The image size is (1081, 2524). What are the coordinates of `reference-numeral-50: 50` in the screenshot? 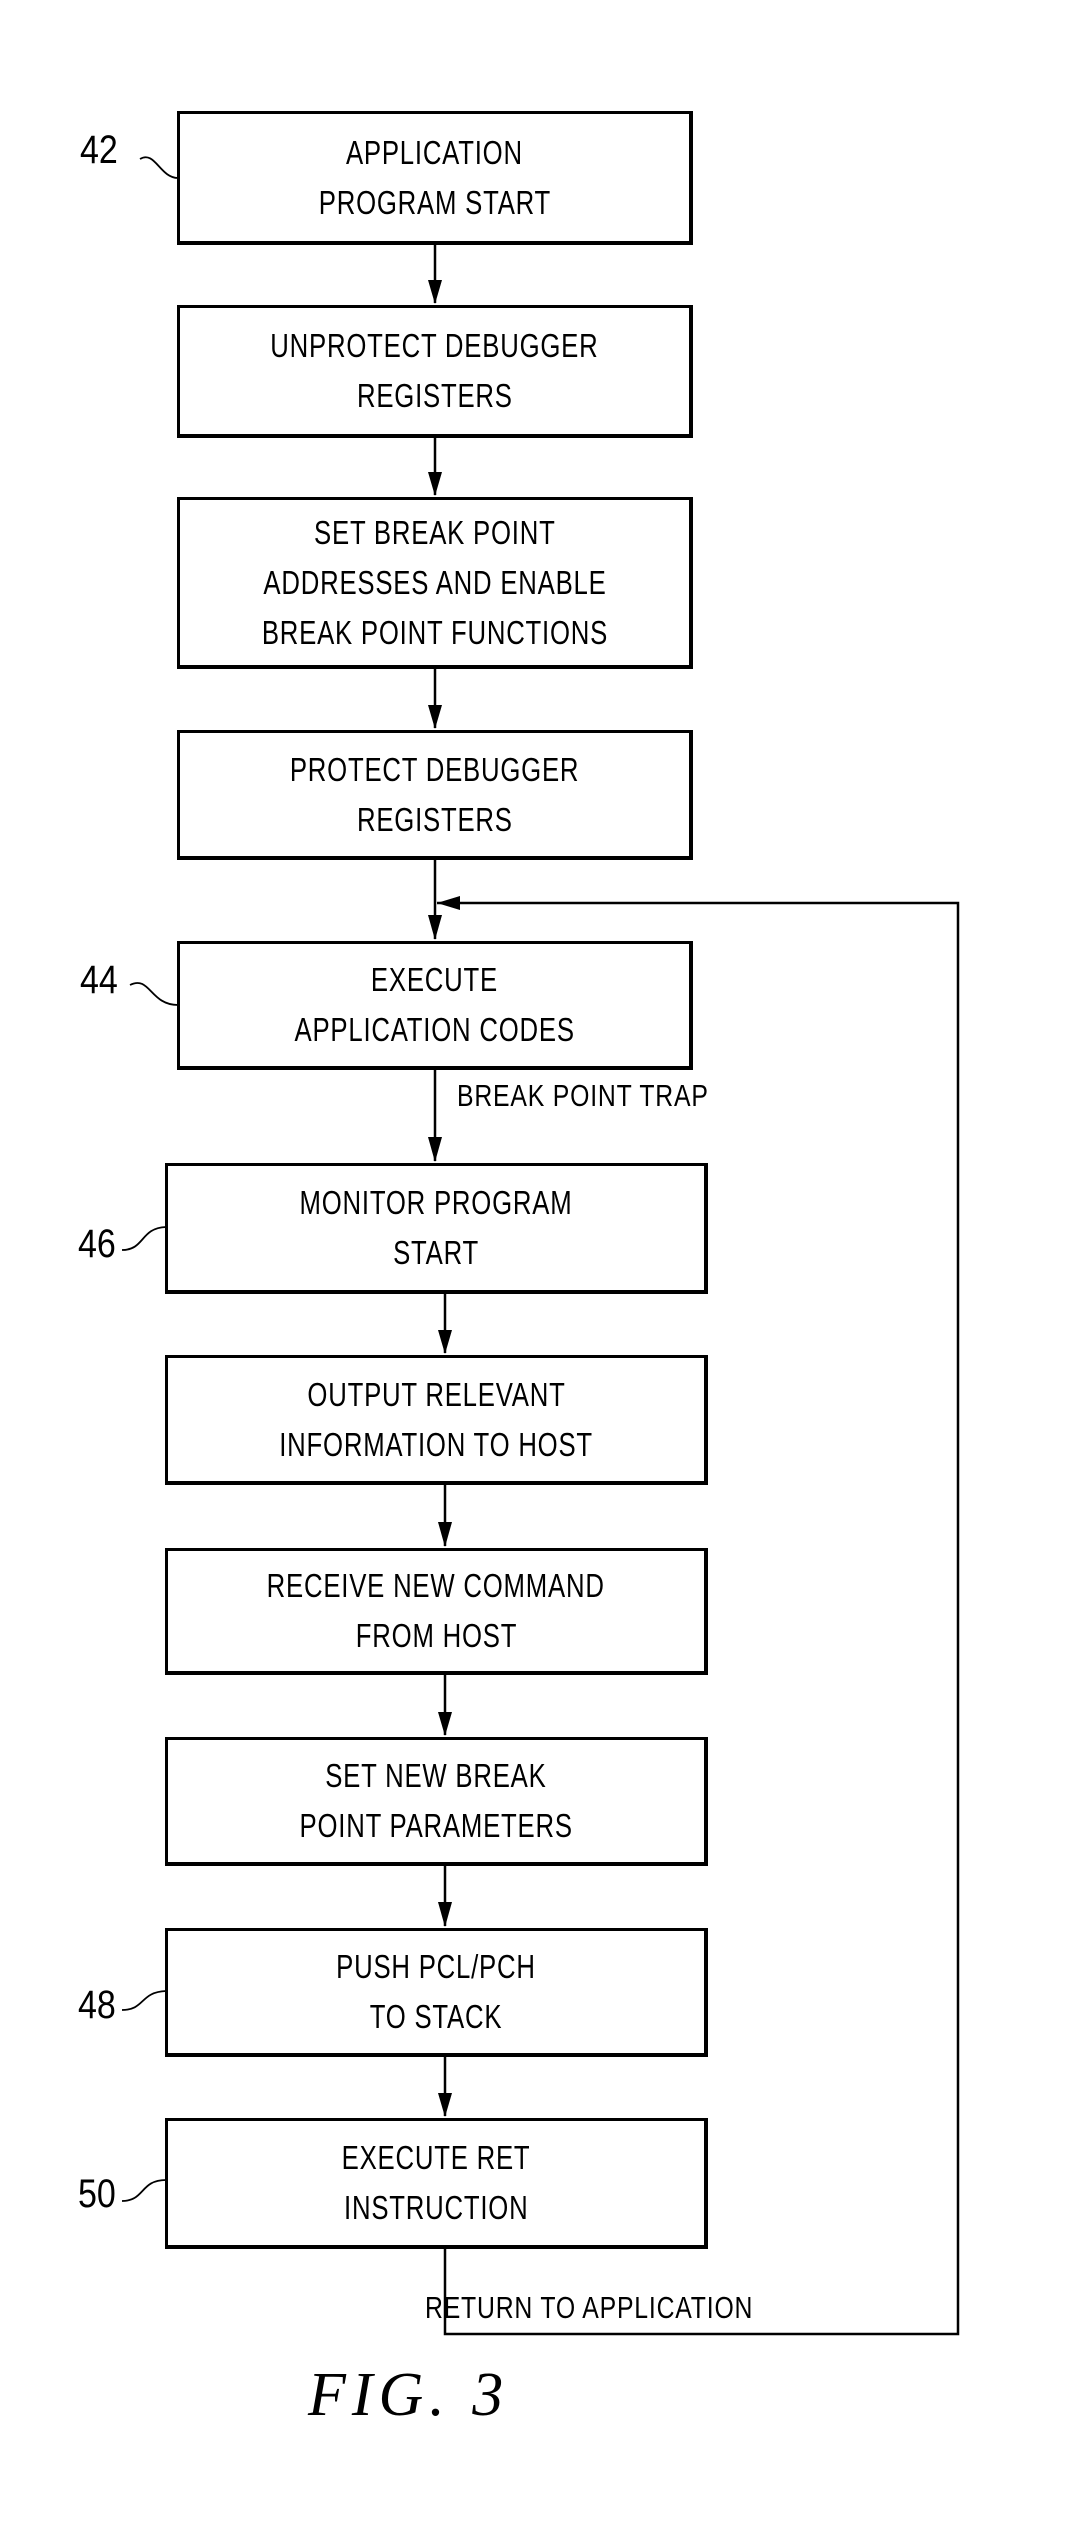 It's located at (97, 2194).